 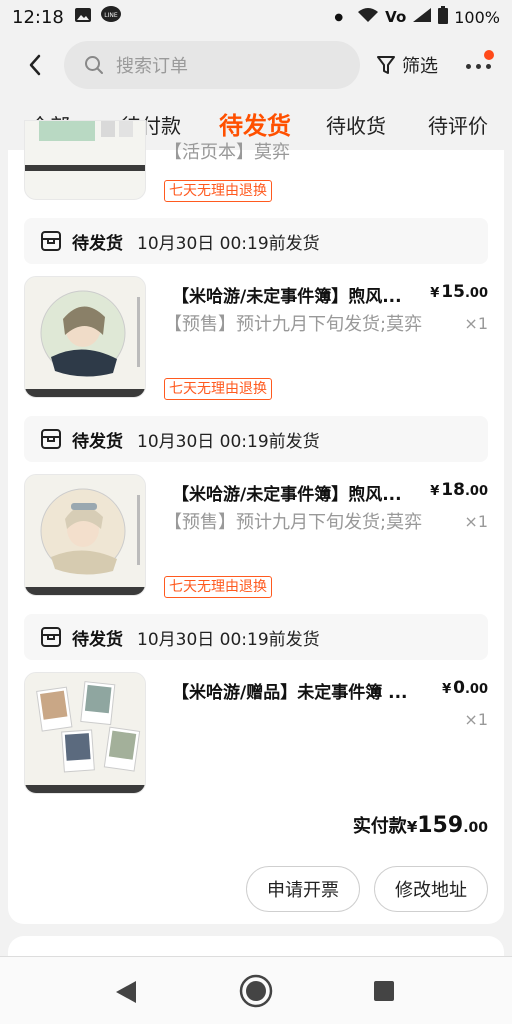 I want to click on product-price: ¥18.00, so click(x=459, y=490).